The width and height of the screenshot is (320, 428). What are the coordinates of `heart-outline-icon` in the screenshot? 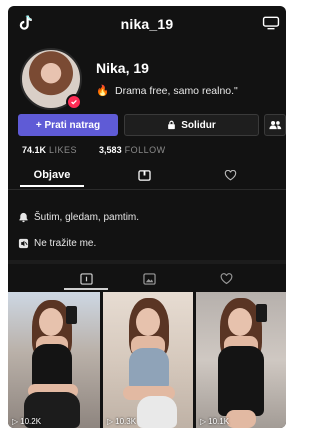 It's located at (230, 174).